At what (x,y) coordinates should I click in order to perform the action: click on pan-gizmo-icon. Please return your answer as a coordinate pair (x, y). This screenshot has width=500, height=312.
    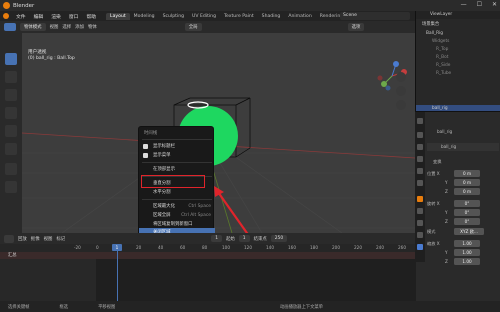
    Looking at the image, I should click on (401, 91).